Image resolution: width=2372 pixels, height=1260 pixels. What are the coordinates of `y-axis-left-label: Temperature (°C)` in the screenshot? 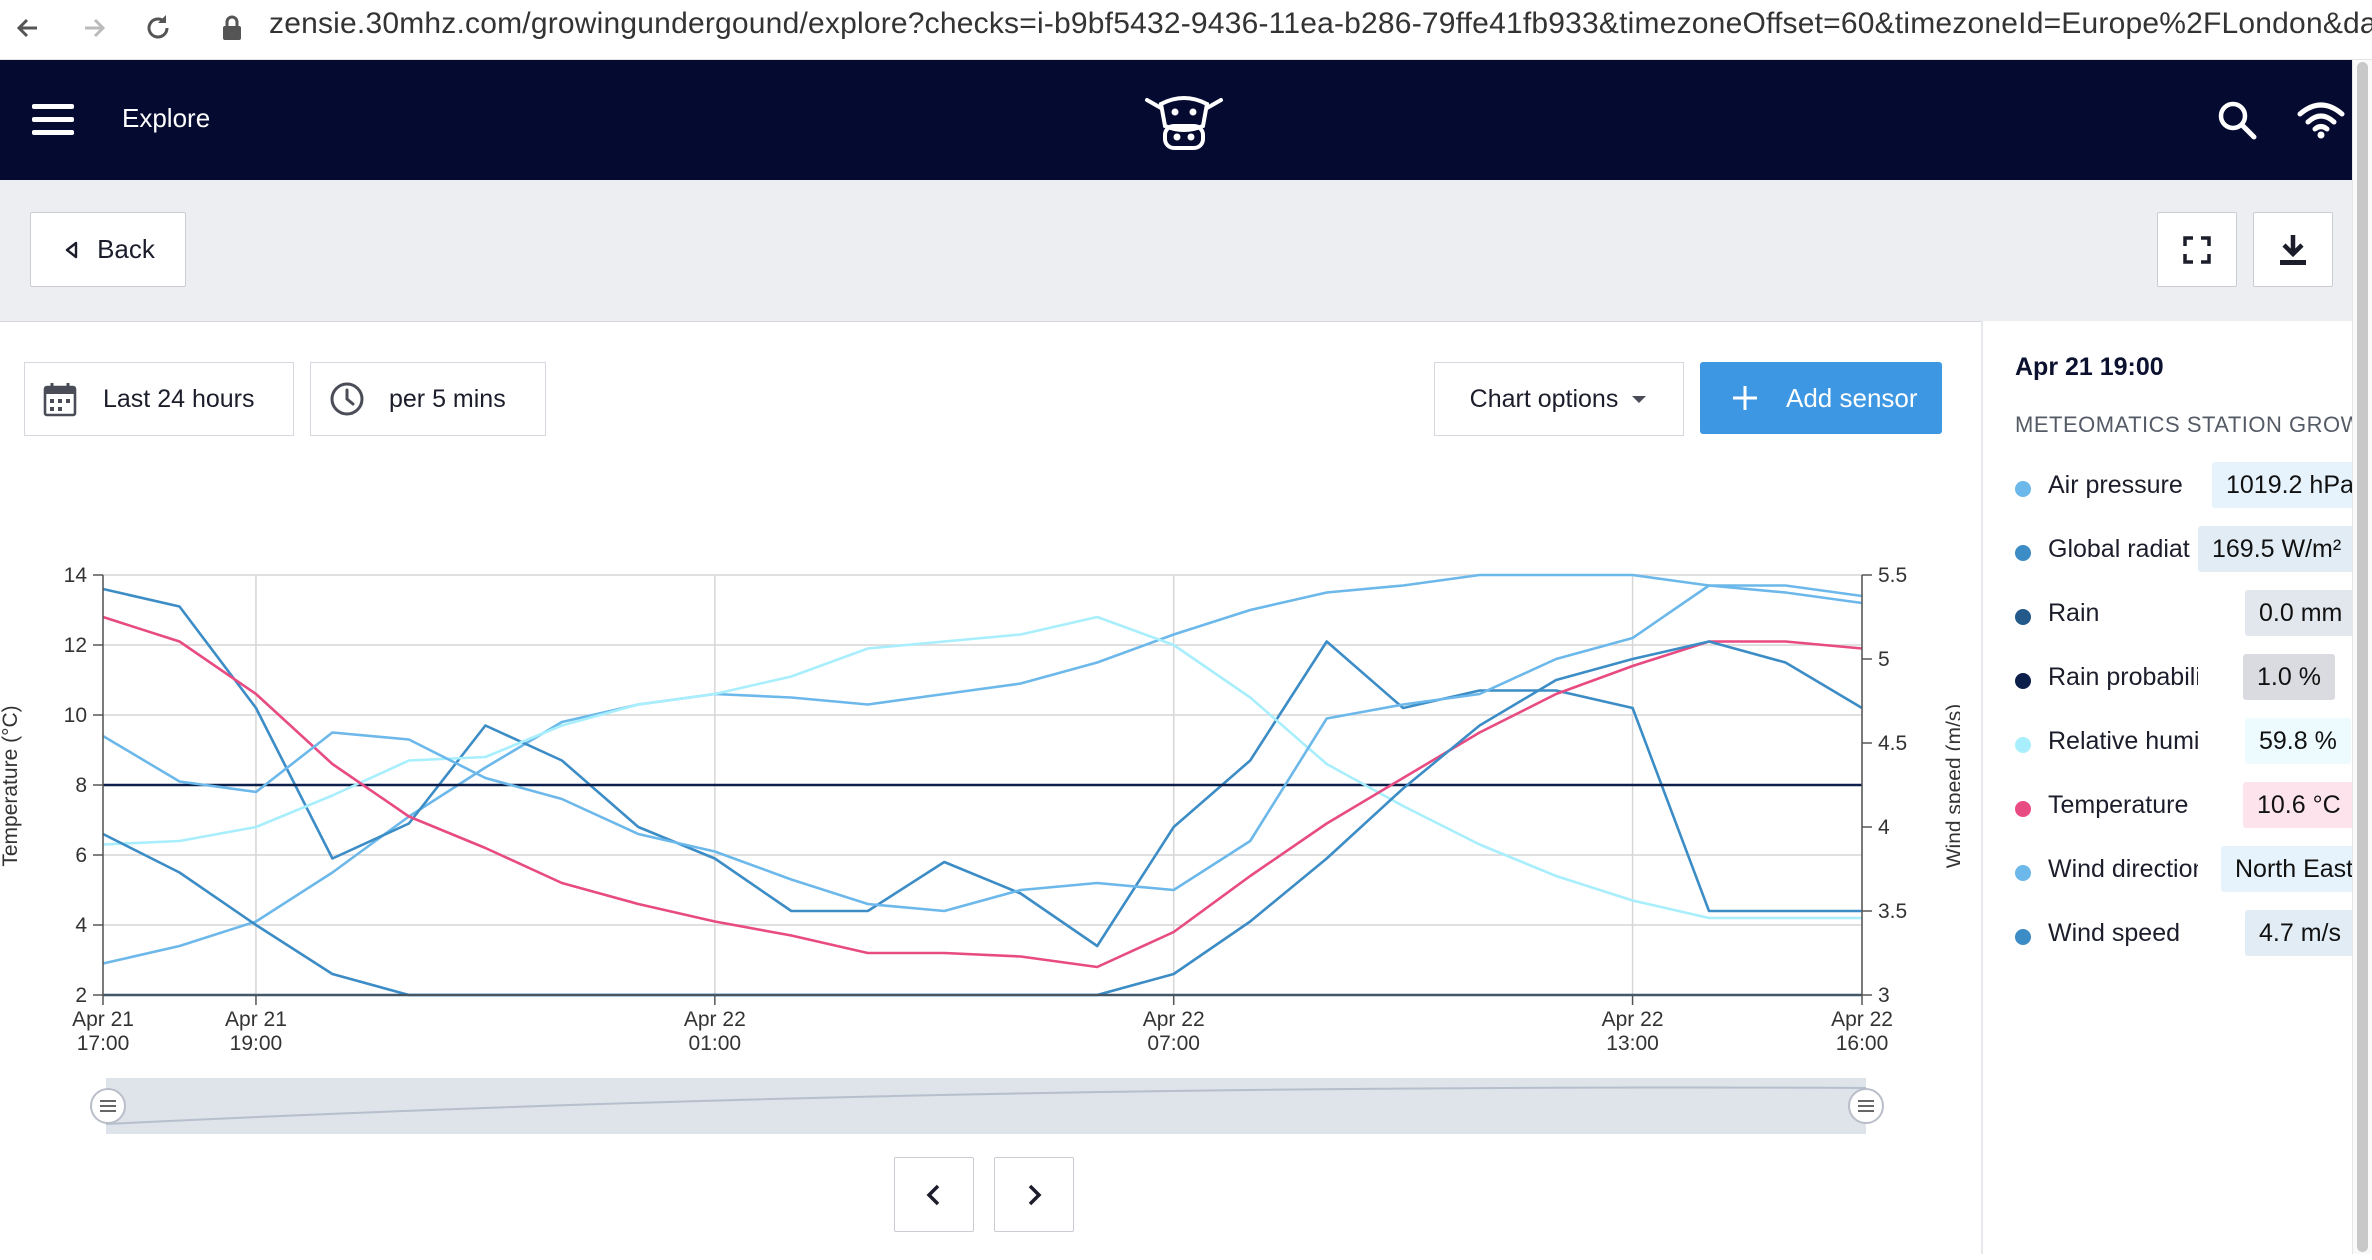 It's located at (11, 785).